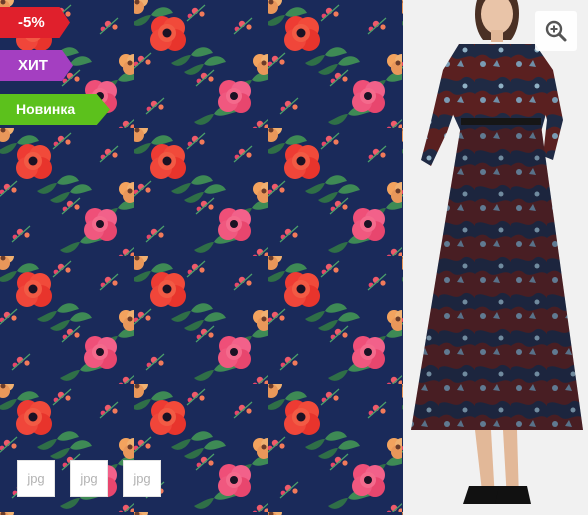  Describe the element at coordinates (55, 109) in the screenshot. I see `new-badge: Новинка` at that location.